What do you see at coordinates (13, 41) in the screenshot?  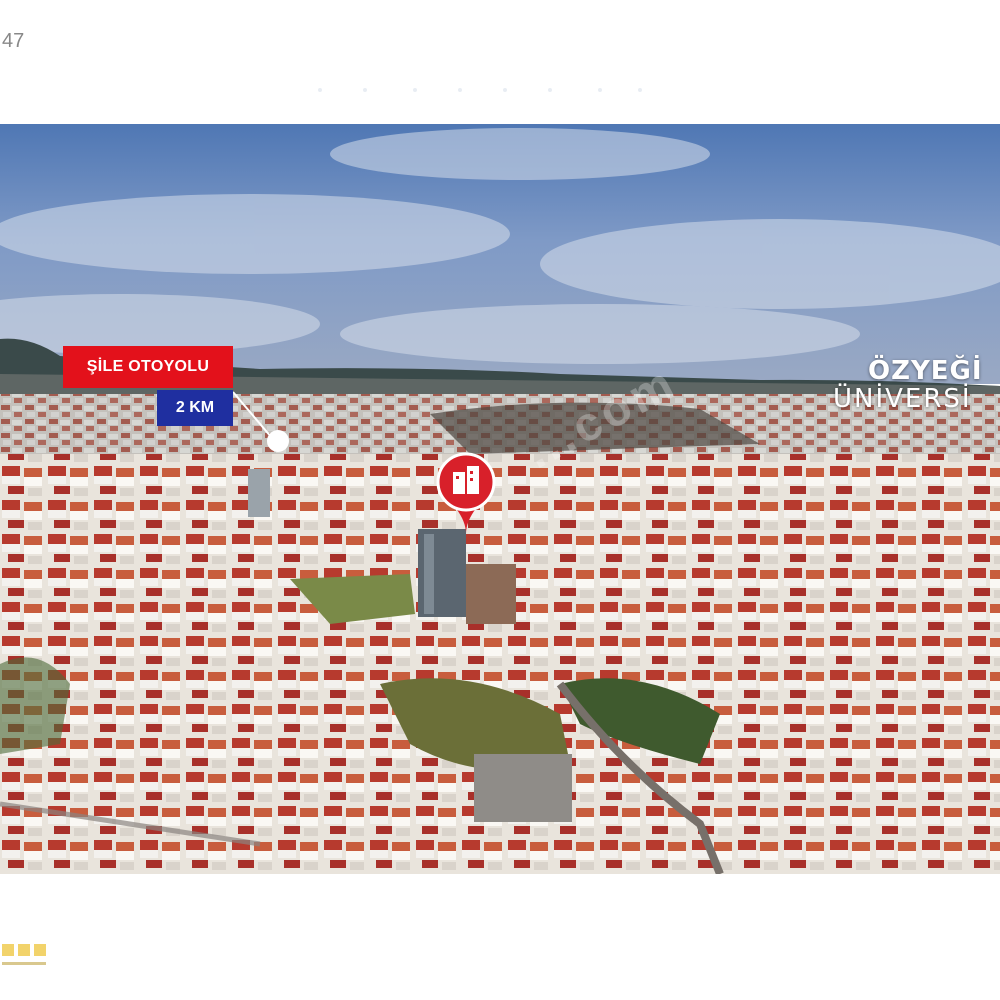 I see `corner-number: 47` at bounding box center [13, 41].